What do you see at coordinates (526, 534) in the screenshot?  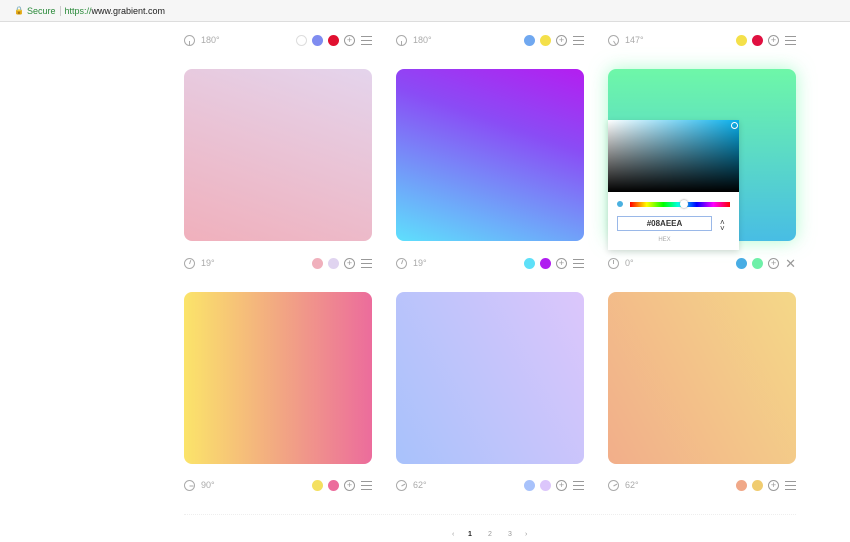 I see `next-page-button: ›` at bounding box center [526, 534].